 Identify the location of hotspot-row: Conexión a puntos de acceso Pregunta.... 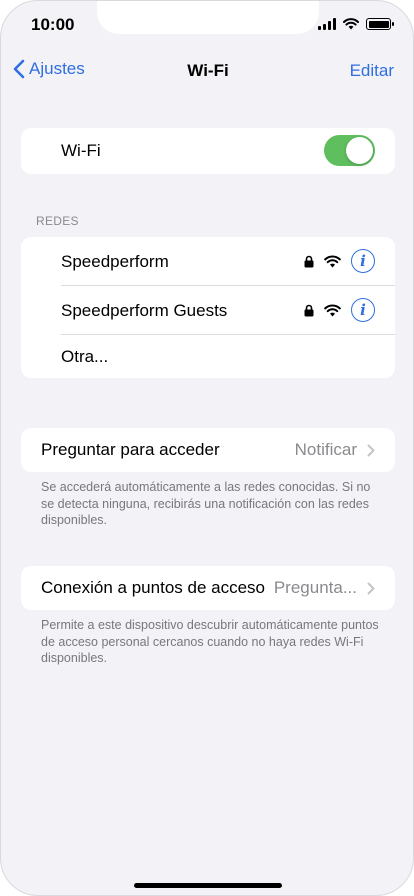
(208, 588).